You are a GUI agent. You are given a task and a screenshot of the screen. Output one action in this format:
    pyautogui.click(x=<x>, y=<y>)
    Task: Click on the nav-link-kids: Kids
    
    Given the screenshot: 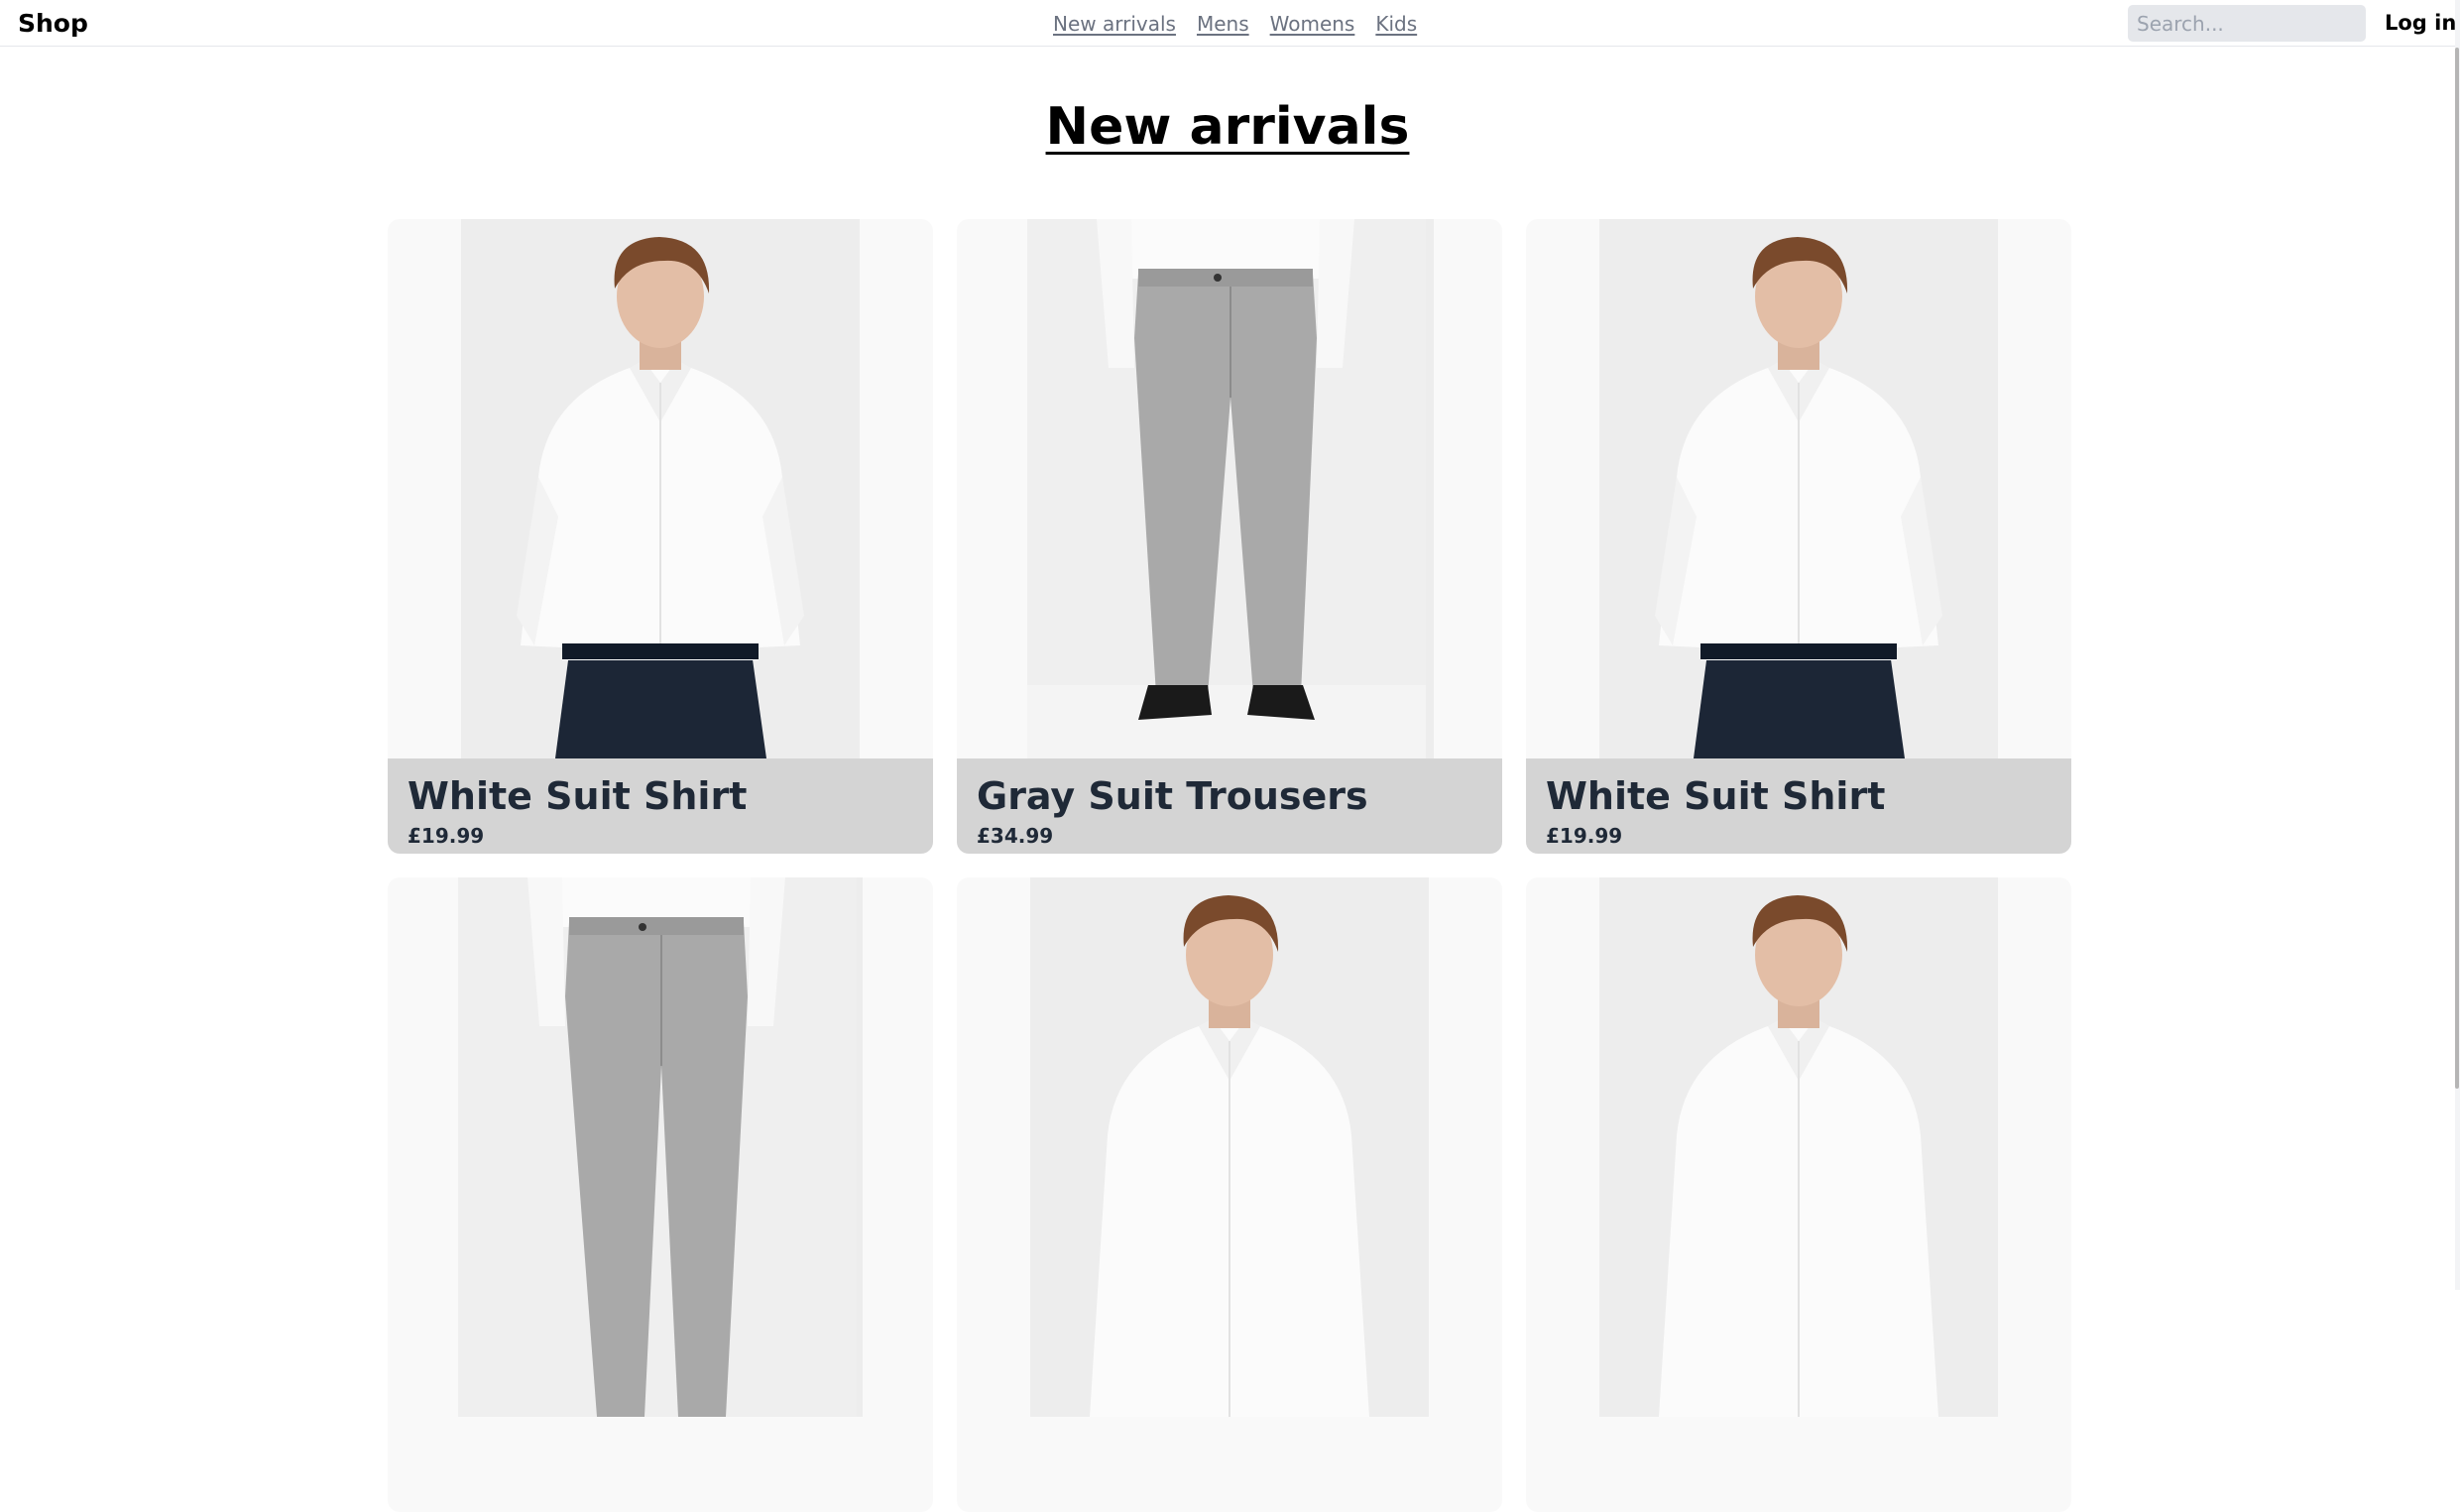 What is the action you would take?
    pyautogui.click(x=1396, y=24)
    